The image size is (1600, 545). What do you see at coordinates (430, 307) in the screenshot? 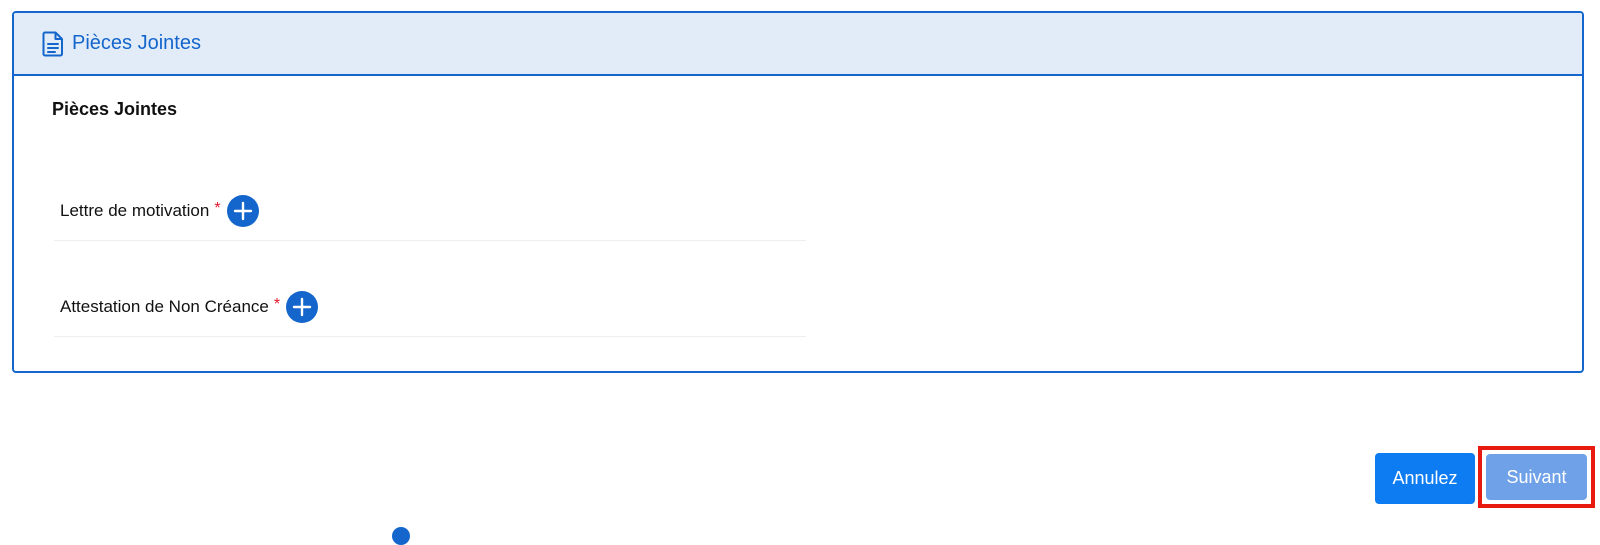
I see `attachment-row-attestation-non-creance: Attestation de Non Créance *` at bounding box center [430, 307].